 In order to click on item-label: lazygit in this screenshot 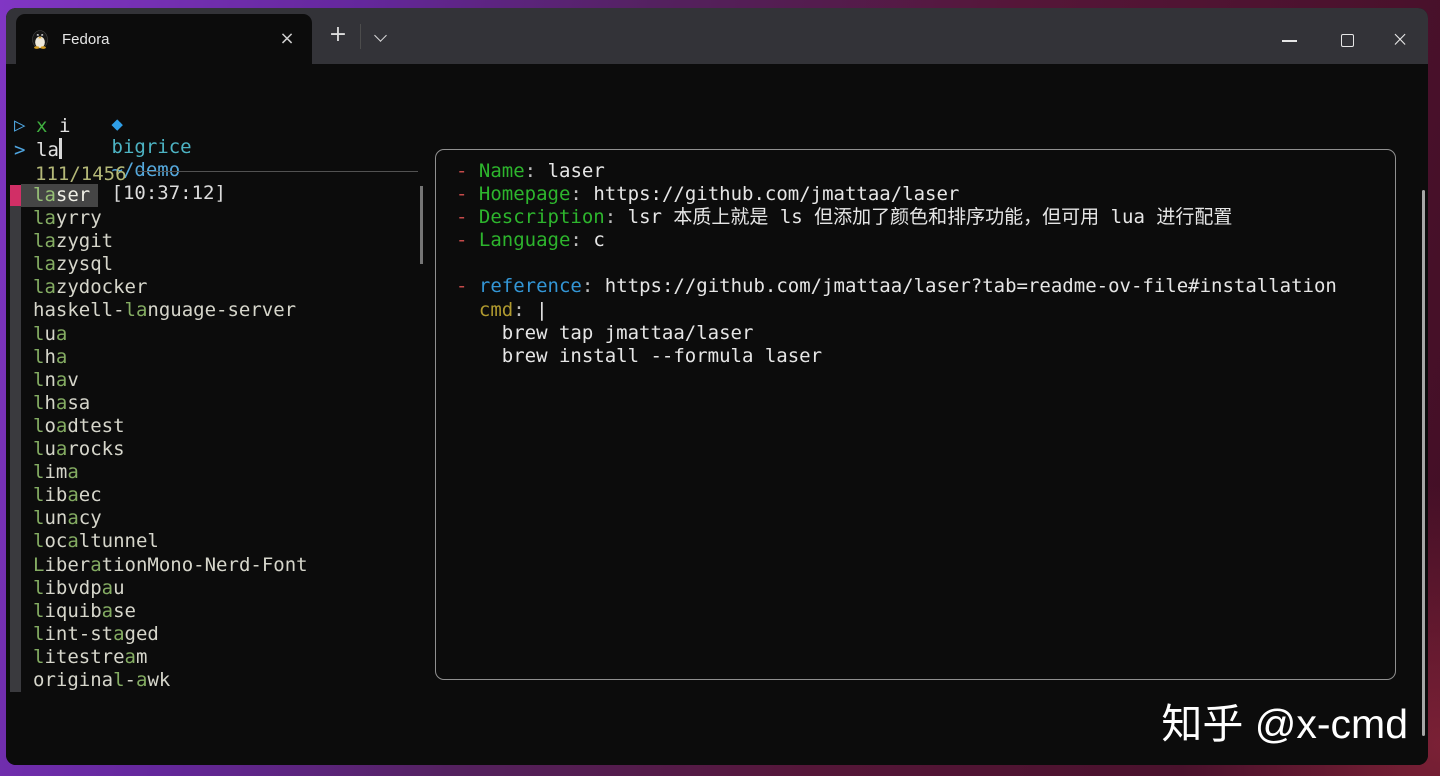, I will do `click(73, 241)`.